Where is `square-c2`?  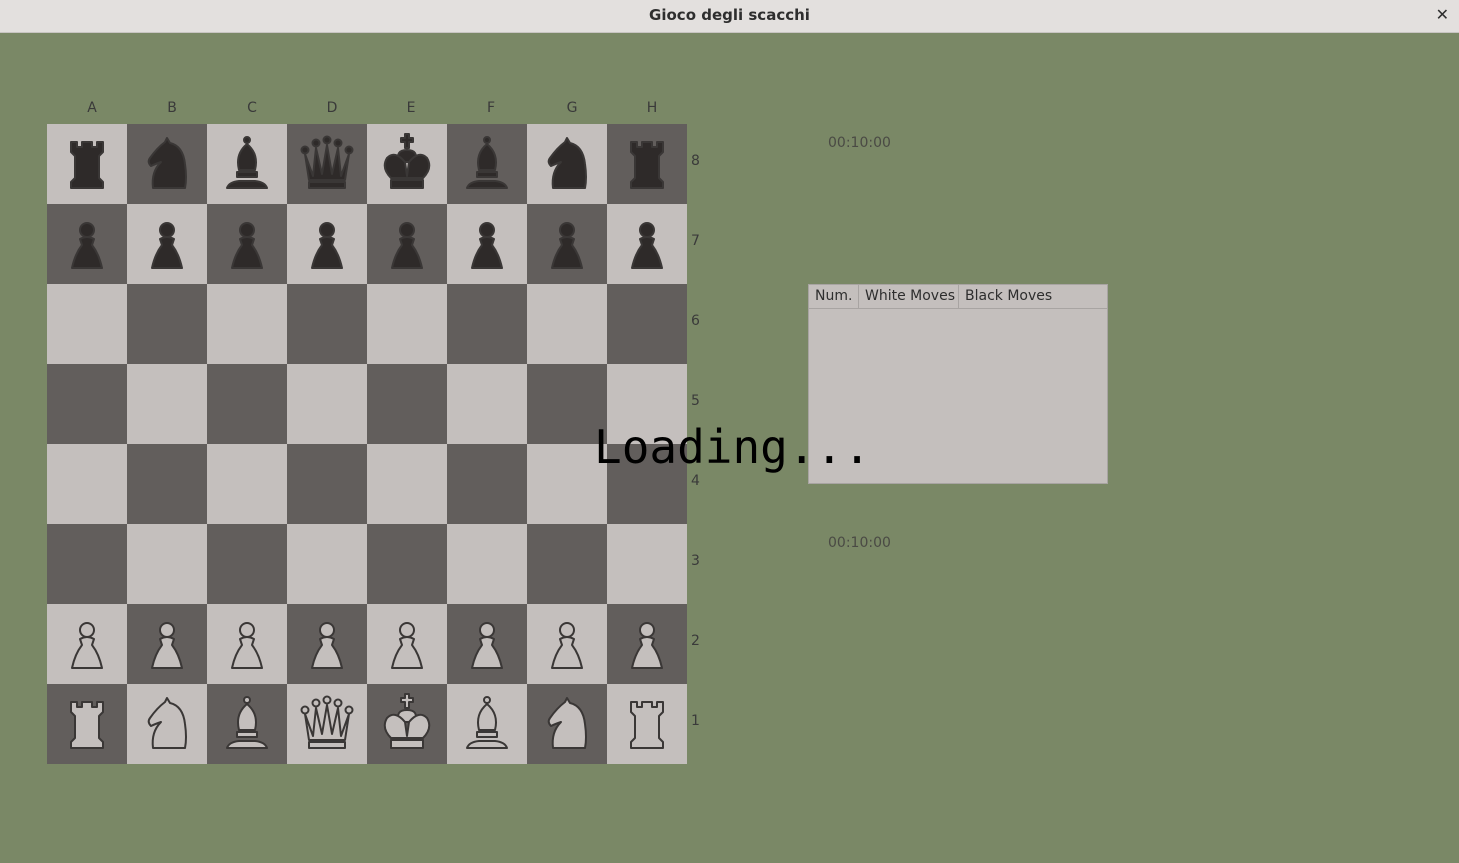
square-c2 is located at coordinates (247, 644).